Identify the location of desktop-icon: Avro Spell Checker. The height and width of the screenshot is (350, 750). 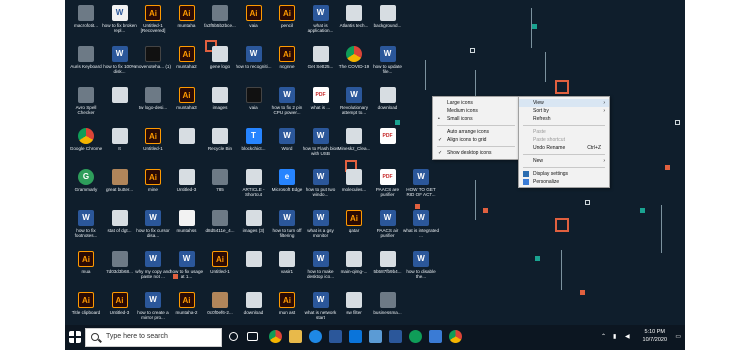
(86, 106).